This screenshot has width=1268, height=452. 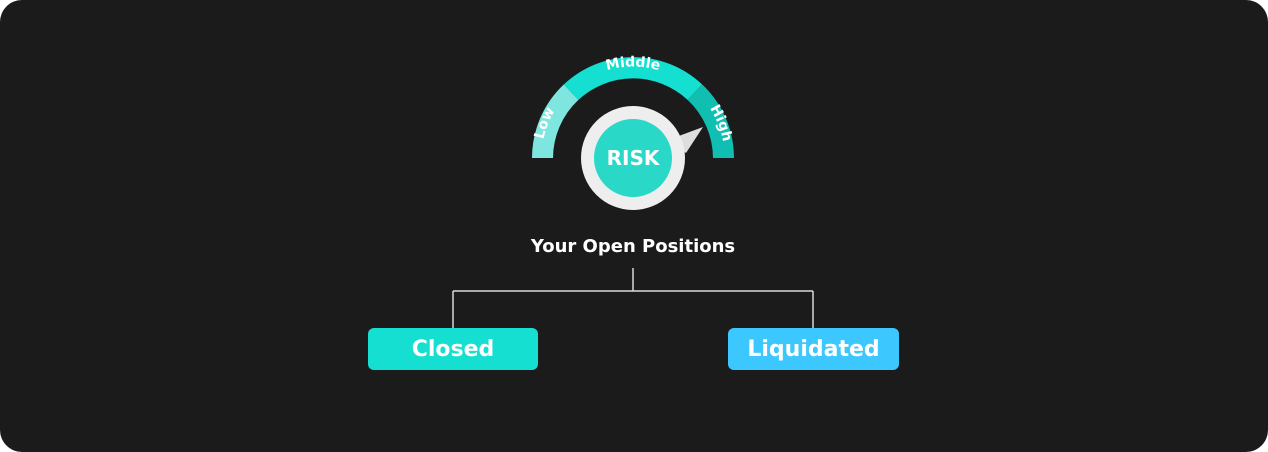 I want to click on diagram-title: Your Open Positions, so click(x=632, y=246).